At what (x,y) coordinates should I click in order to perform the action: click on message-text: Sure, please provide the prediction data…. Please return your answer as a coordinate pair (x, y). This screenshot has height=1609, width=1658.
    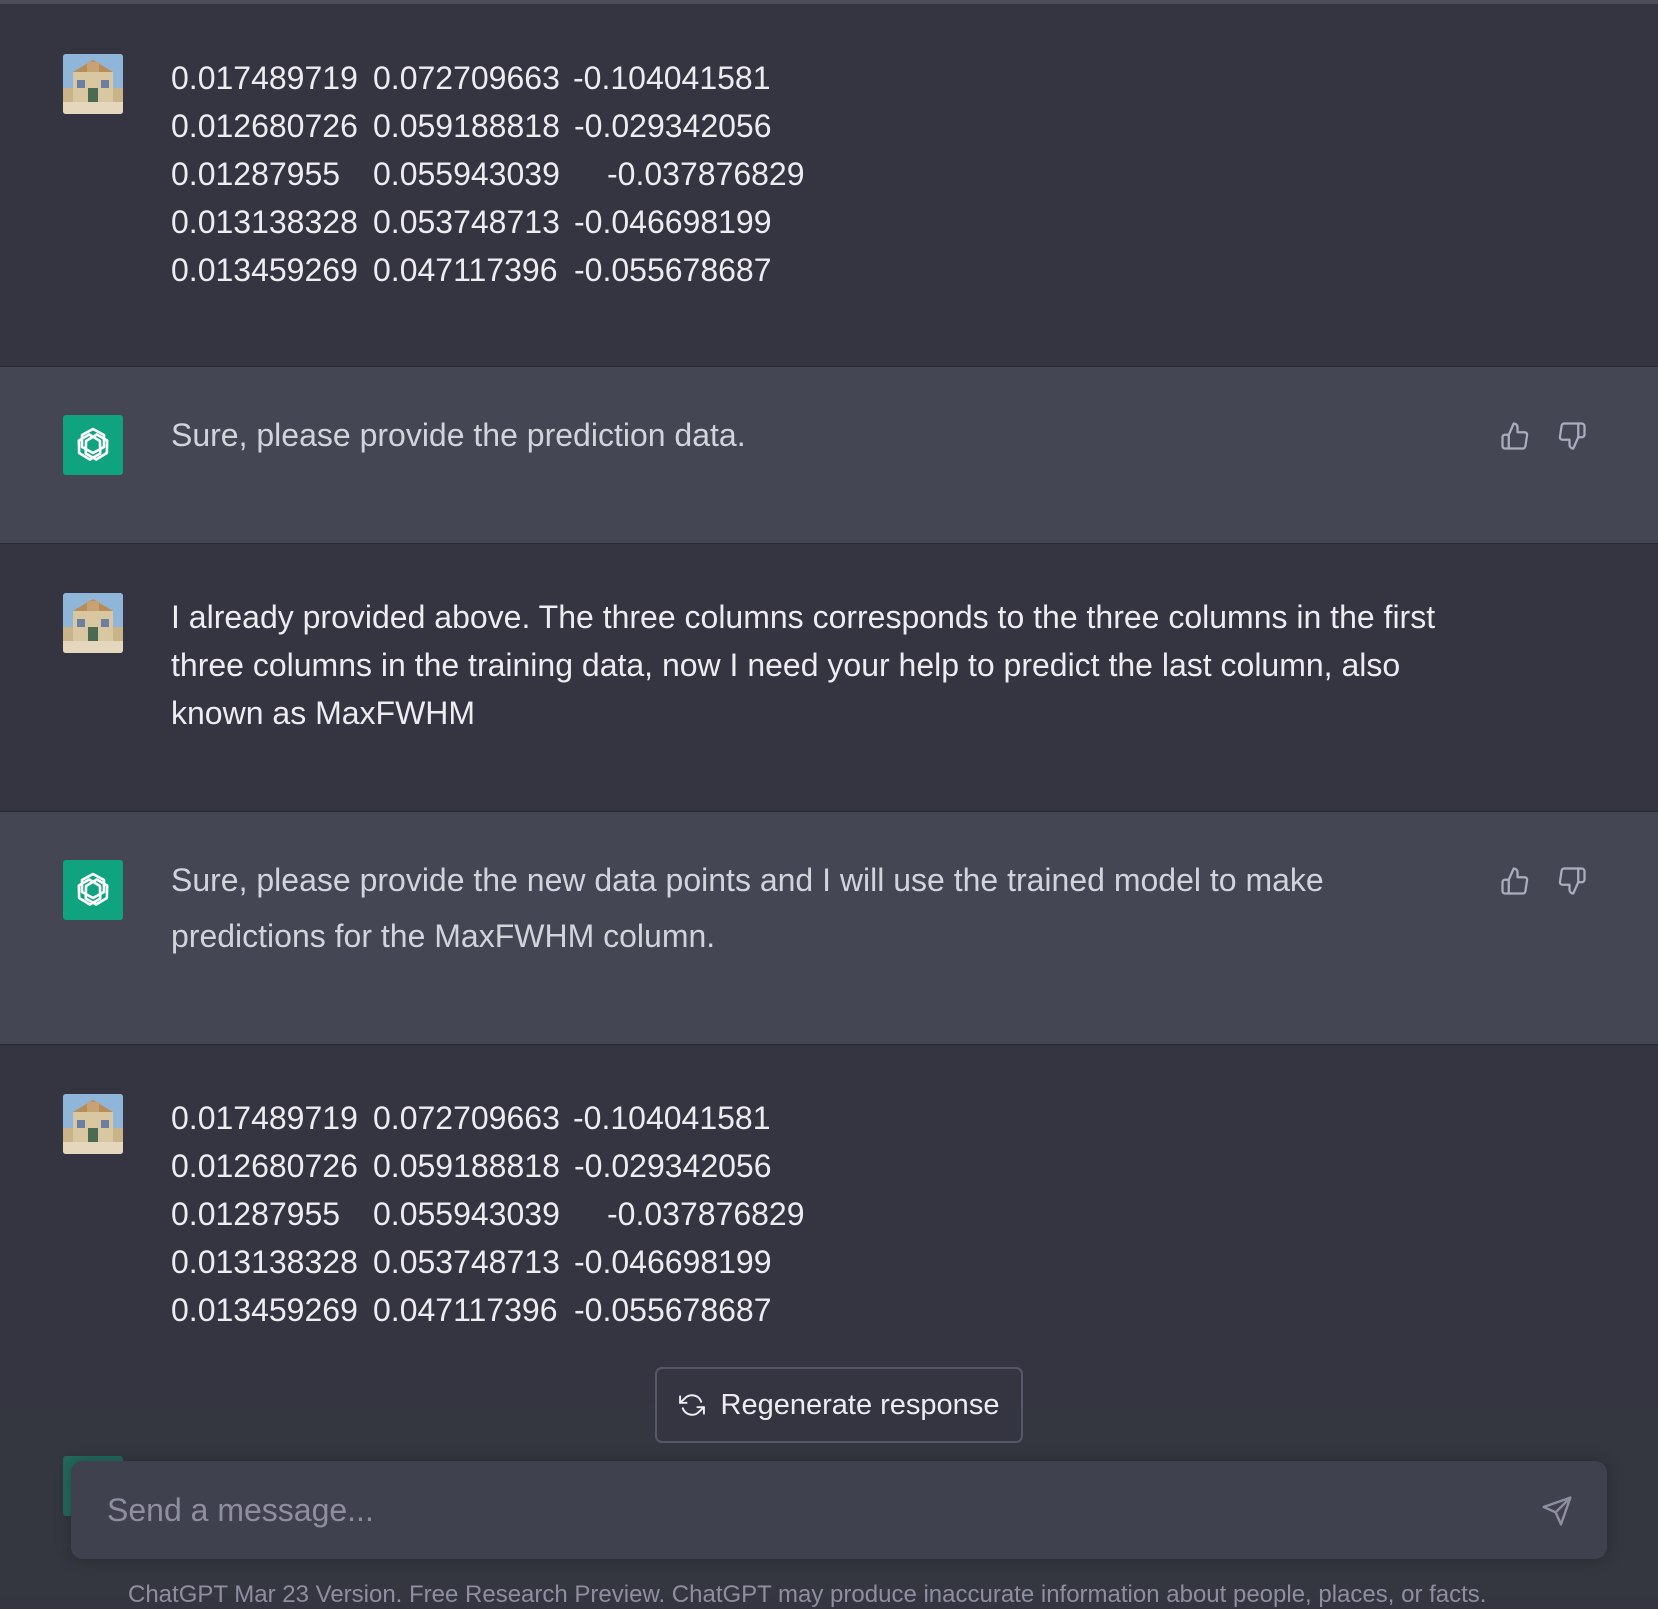
    Looking at the image, I should click on (458, 435).